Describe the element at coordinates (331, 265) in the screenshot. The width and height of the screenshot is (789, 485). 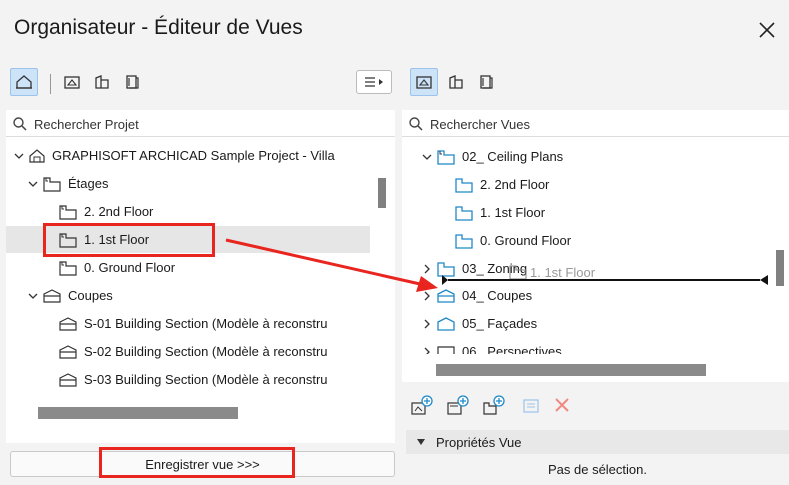
I see `drag-arrow` at that location.